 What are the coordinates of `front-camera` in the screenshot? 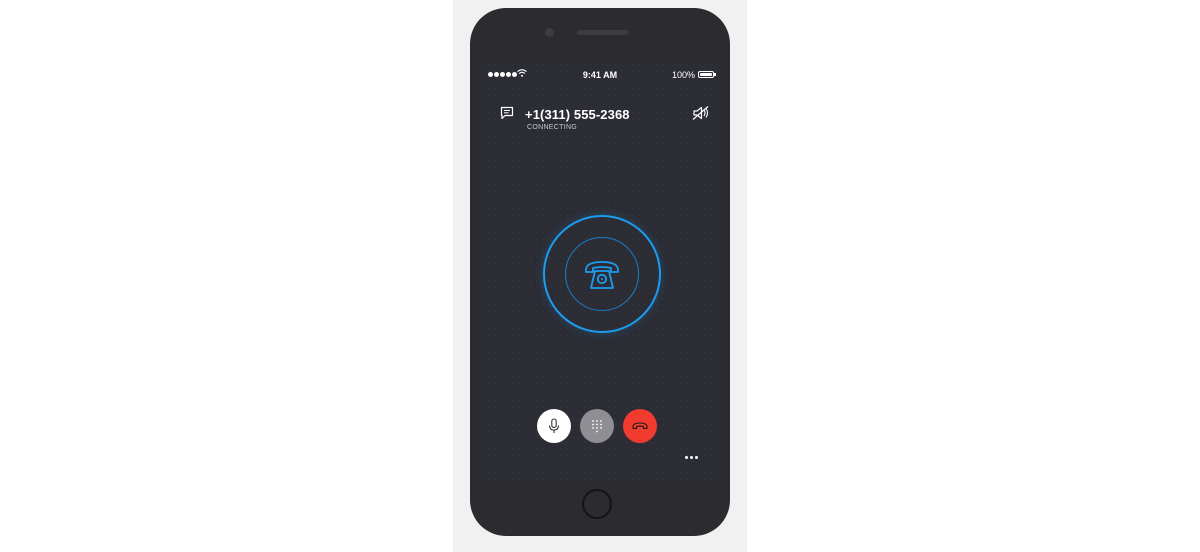 It's located at (549, 32).